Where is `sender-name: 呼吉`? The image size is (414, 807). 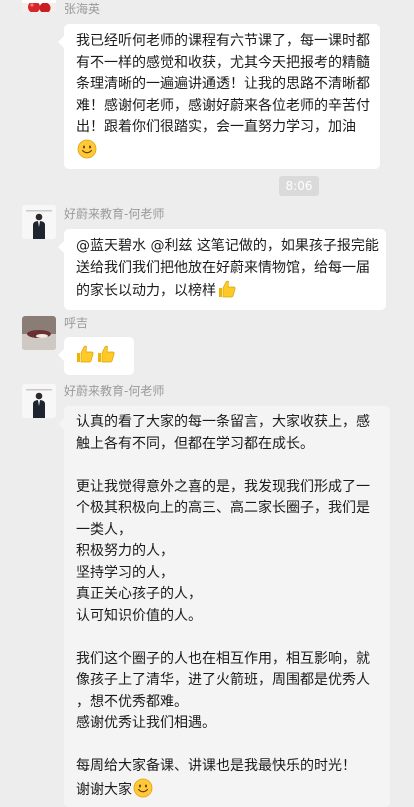
sender-name: 呼吉 is located at coordinates (76, 323).